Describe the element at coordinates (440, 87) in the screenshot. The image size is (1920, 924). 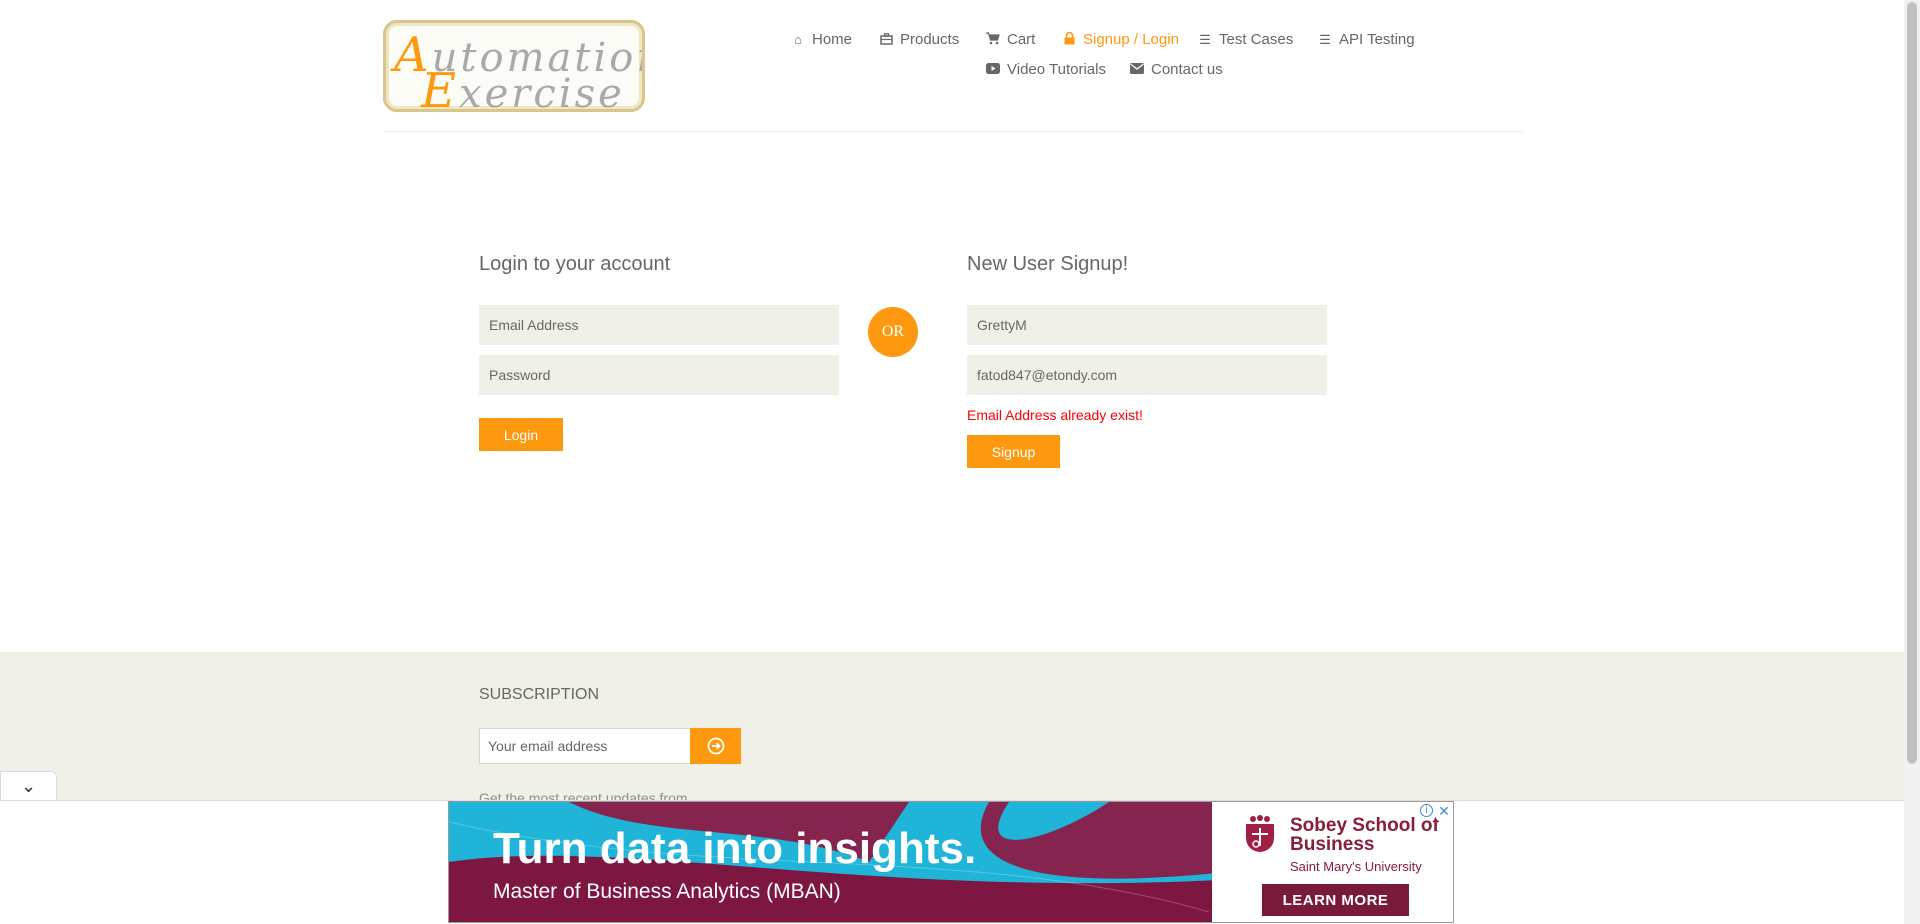
I see `logo-cap-e: E` at that location.